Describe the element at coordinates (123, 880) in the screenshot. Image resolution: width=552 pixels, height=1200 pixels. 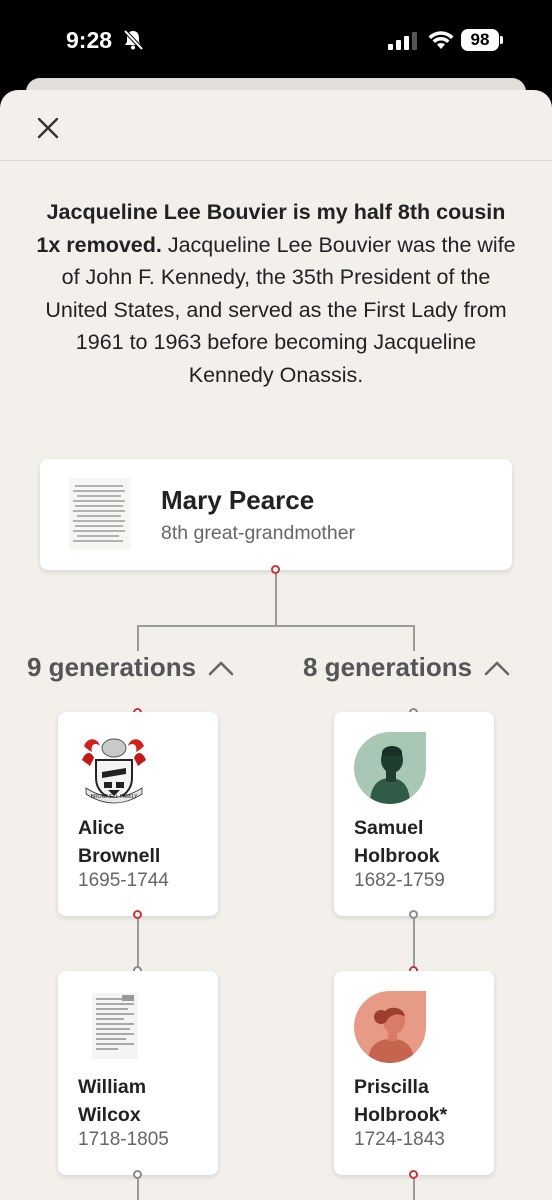
I see `person-years: 1695-1744` at that location.